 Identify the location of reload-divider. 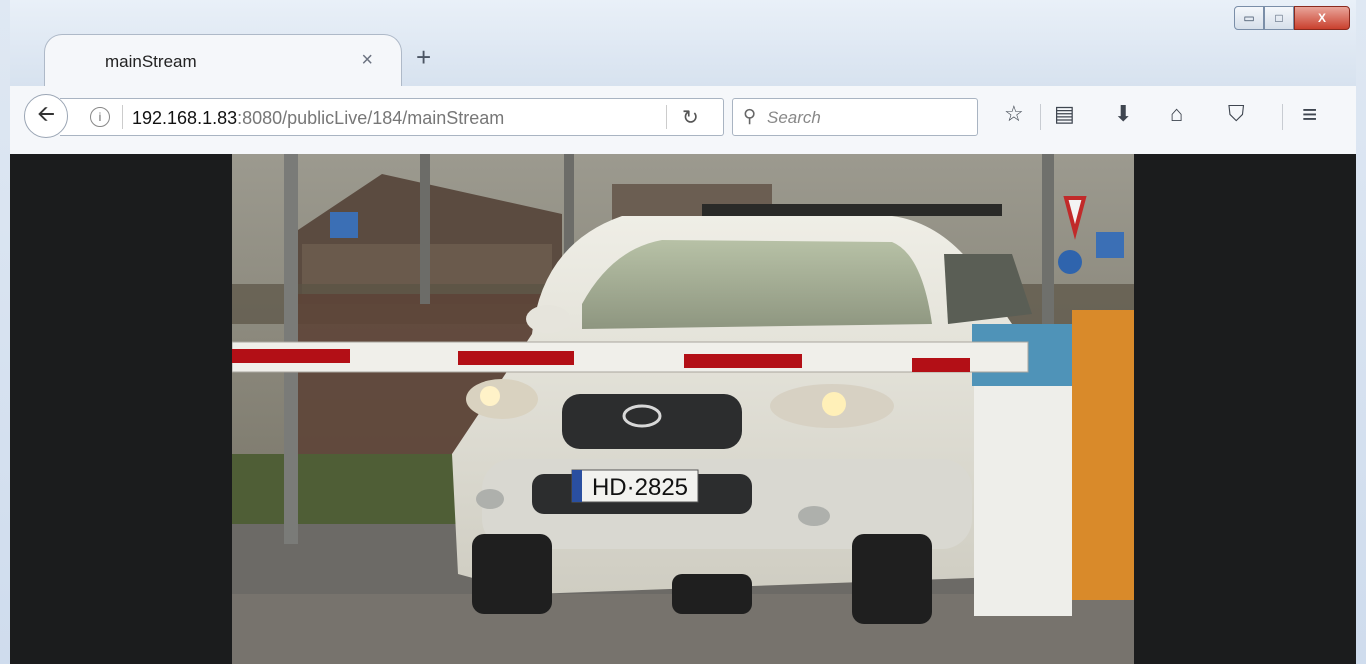
(666, 117).